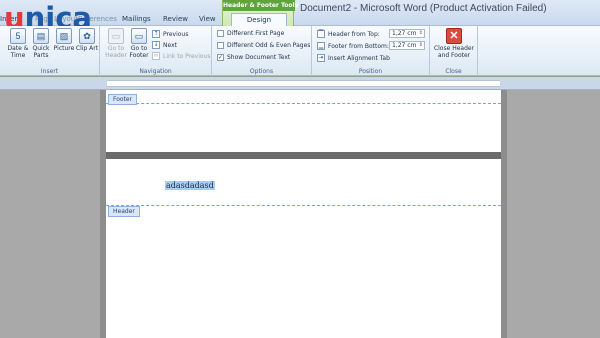 The image size is (600, 338). What do you see at coordinates (18, 52) in the screenshot?
I see `date-time-label: Date & Time` at bounding box center [18, 52].